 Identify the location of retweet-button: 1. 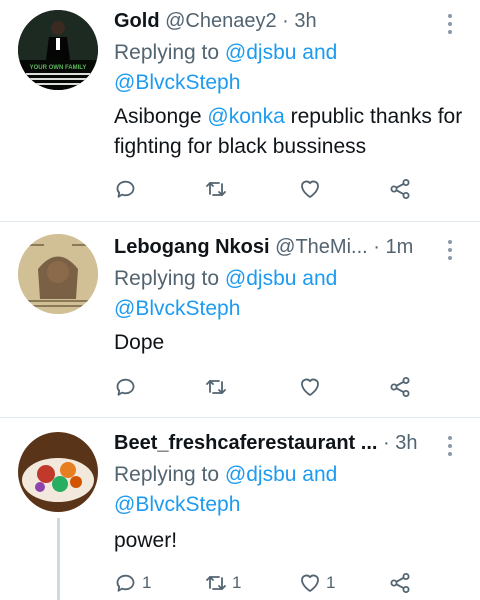
(222, 583).